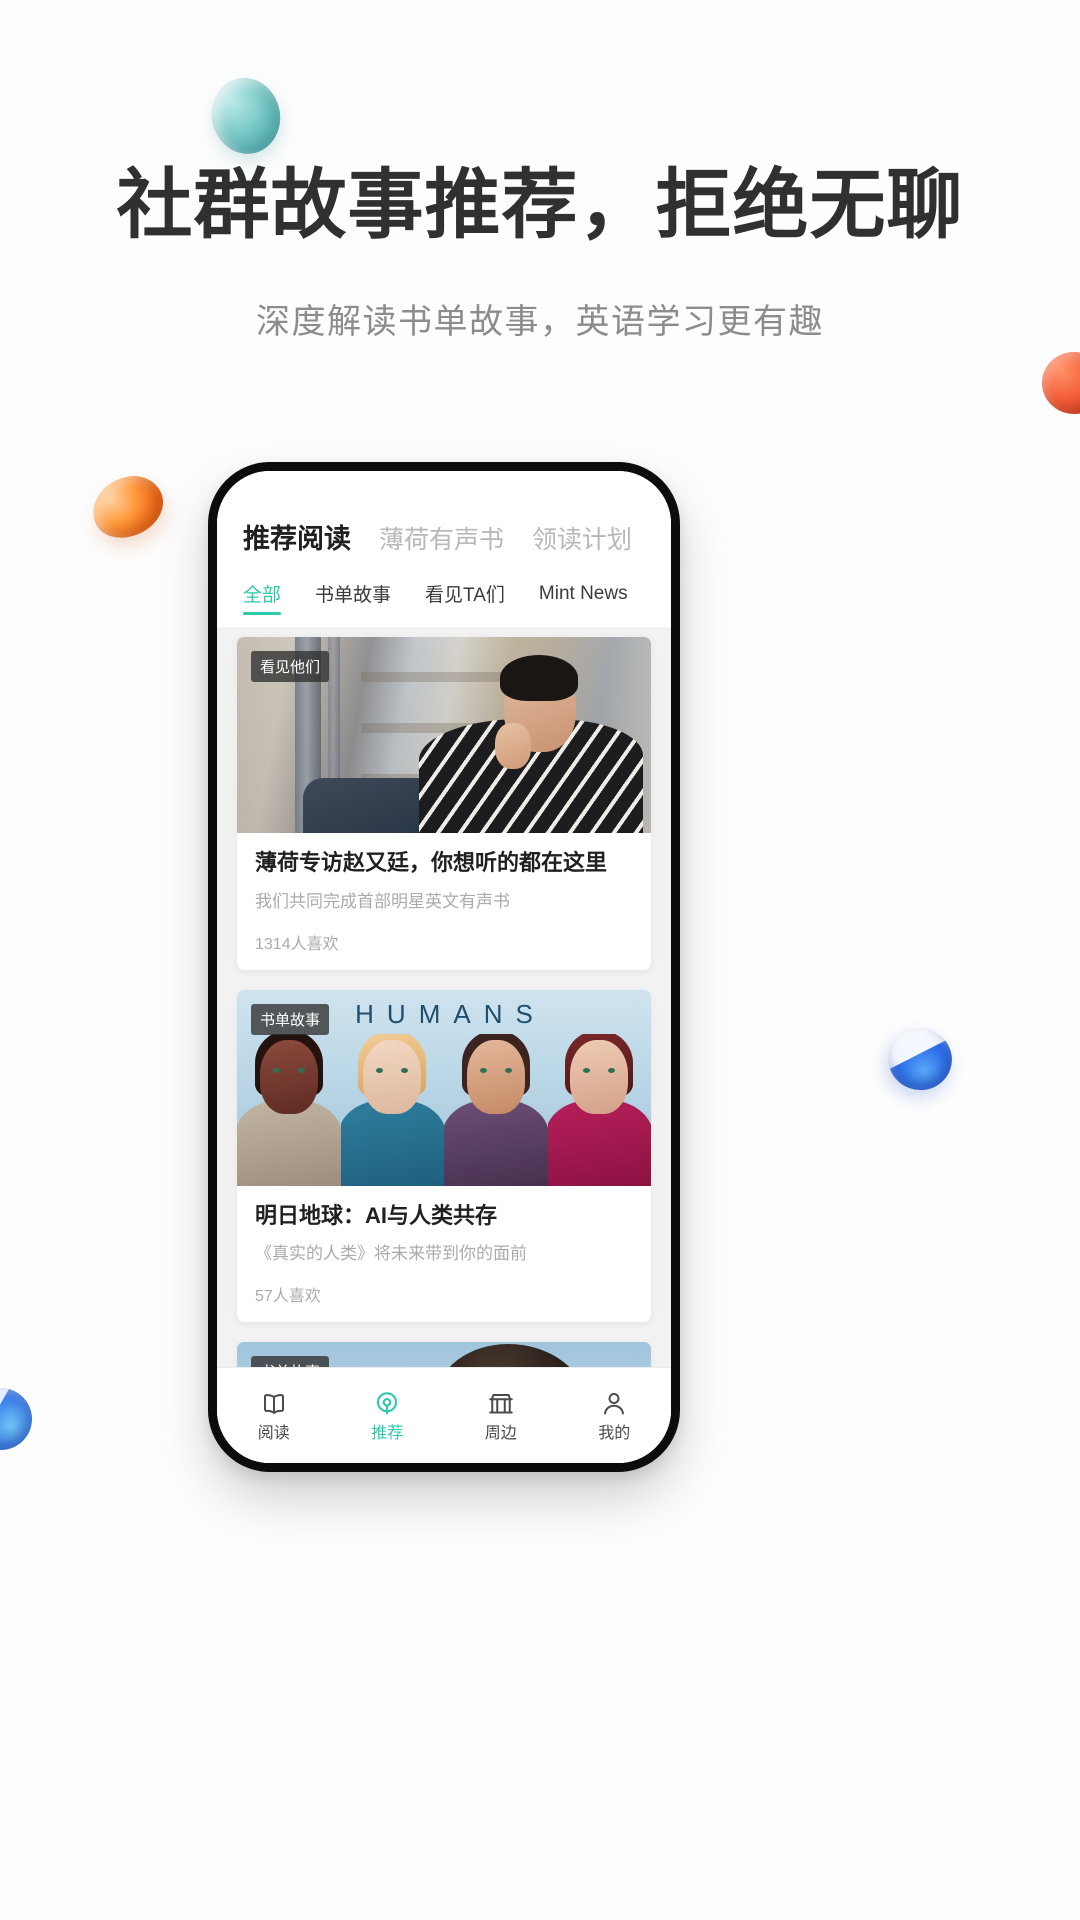 The width and height of the screenshot is (1080, 1920). What do you see at coordinates (391, 1254) in the screenshot?
I see `card-subtitle: 《真实的人类》将未来带到你的面前` at bounding box center [391, 1254].